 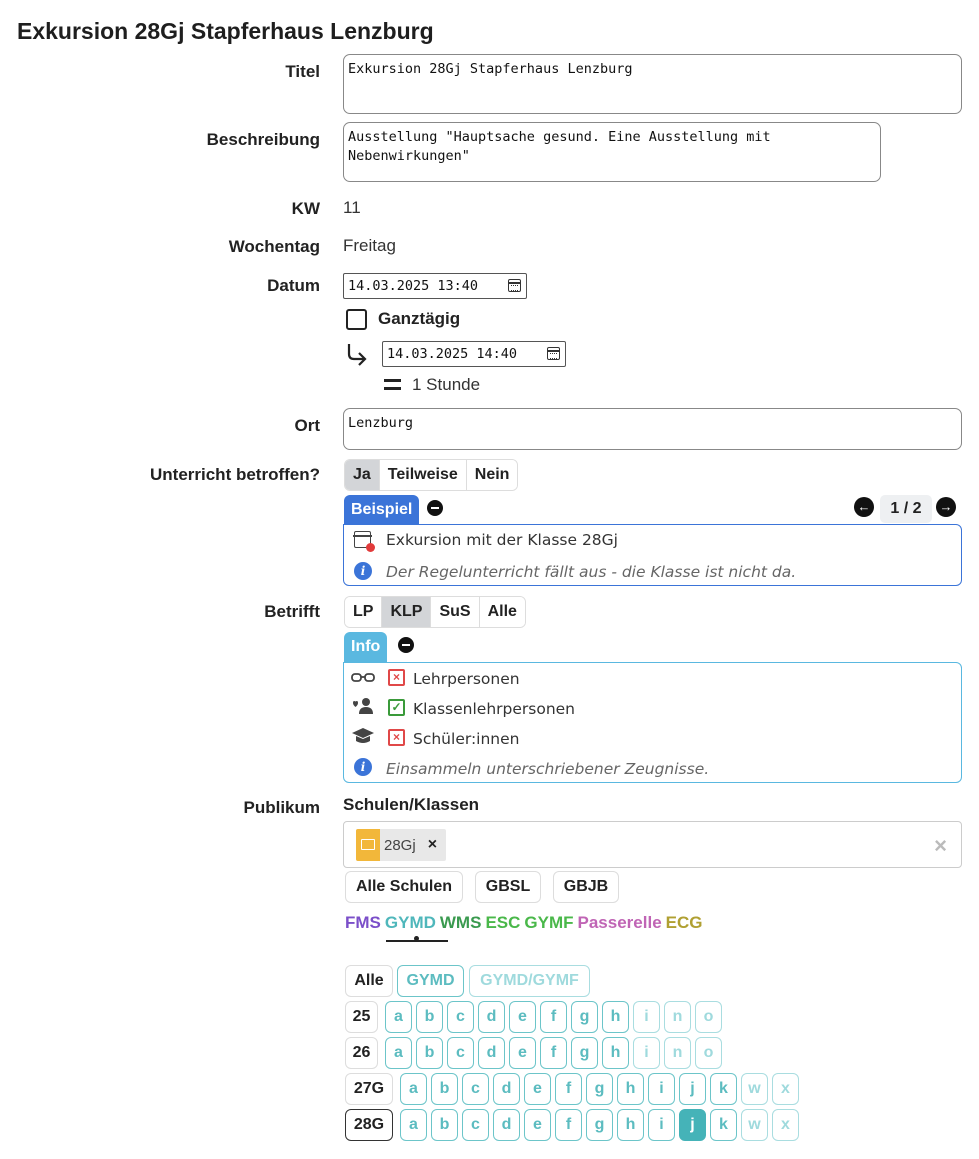 What do you see at coordinates (708, 1017) in the screenshot?
I see `class-button-25o: o` at bounding box center [708, 1017].